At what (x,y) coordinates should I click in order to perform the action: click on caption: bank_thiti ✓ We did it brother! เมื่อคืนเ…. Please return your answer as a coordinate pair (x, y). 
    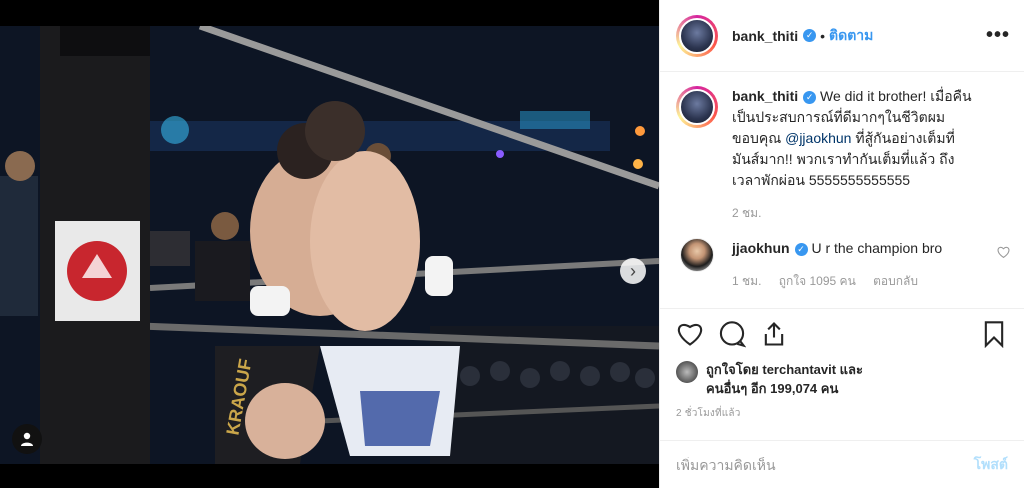
    Looking at the image, I should click on (843, 155).